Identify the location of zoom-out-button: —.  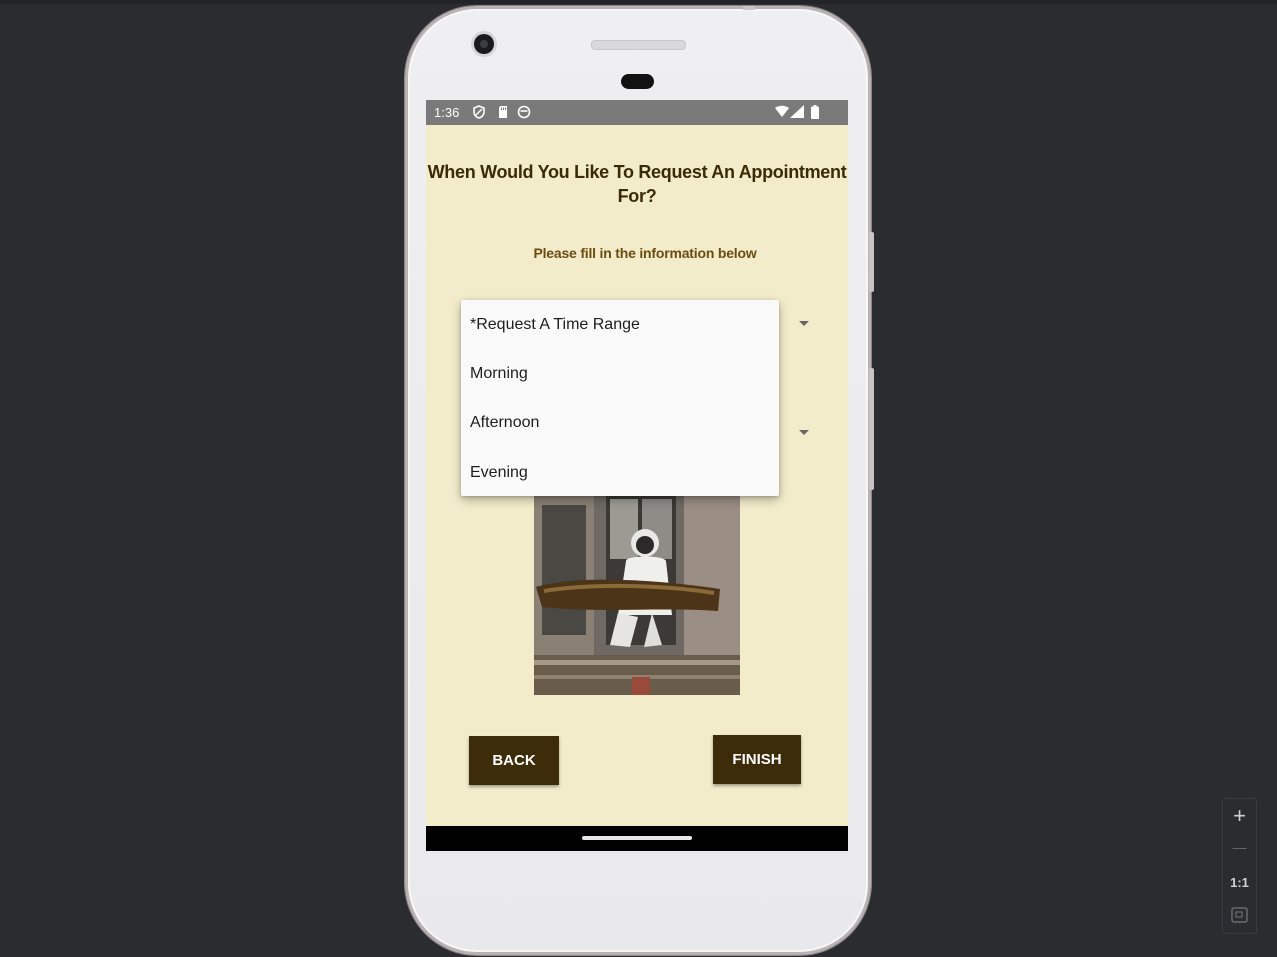
(1239, 847).